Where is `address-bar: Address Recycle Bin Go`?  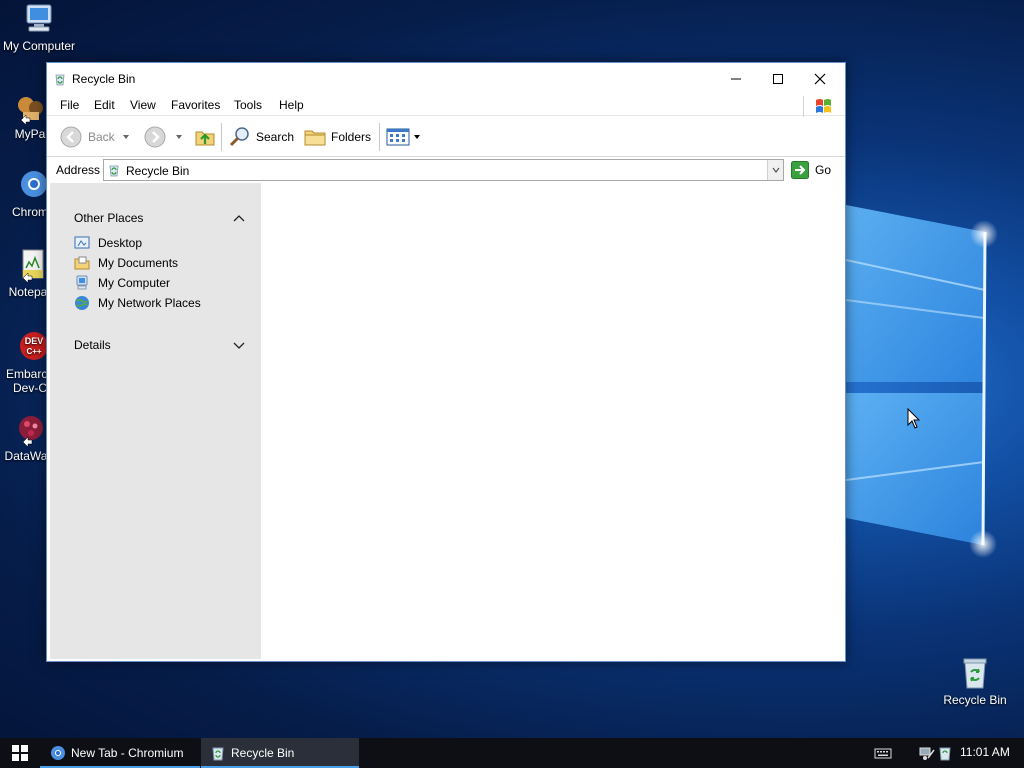 address-bar: Address Recycle Bin Go is located at coordinates (446, 170).